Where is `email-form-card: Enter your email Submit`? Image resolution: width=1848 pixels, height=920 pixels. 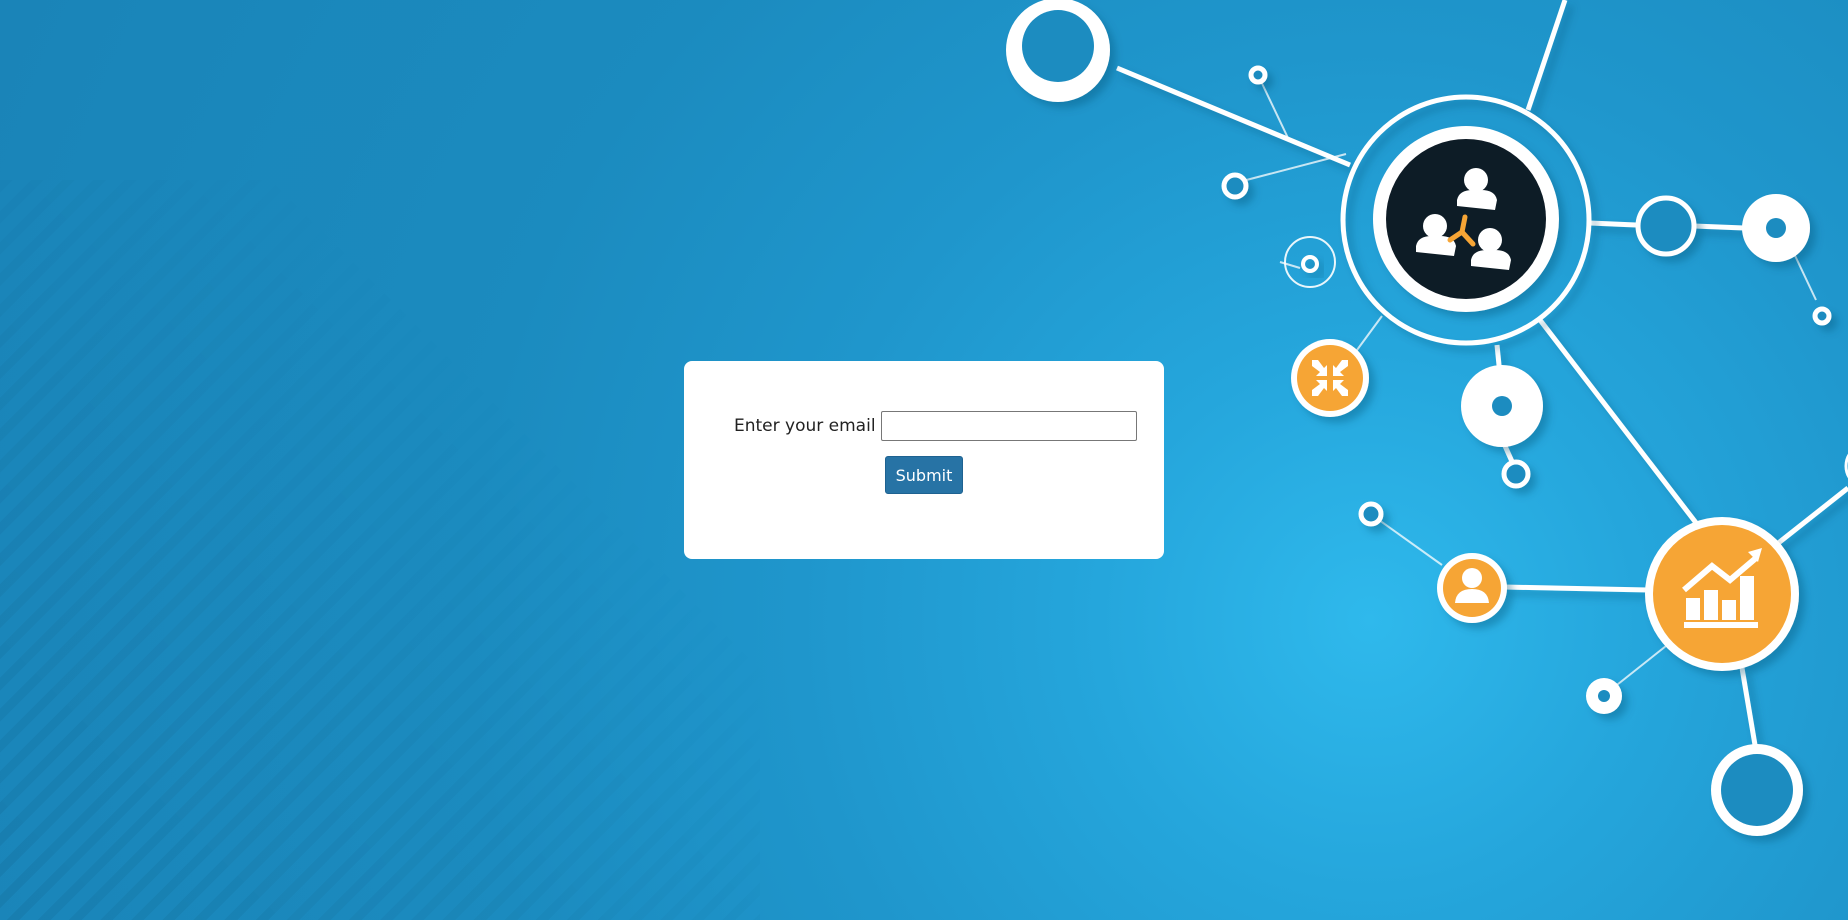 email-form-card: Enter your email Submit is located at coordinates (924, 460).